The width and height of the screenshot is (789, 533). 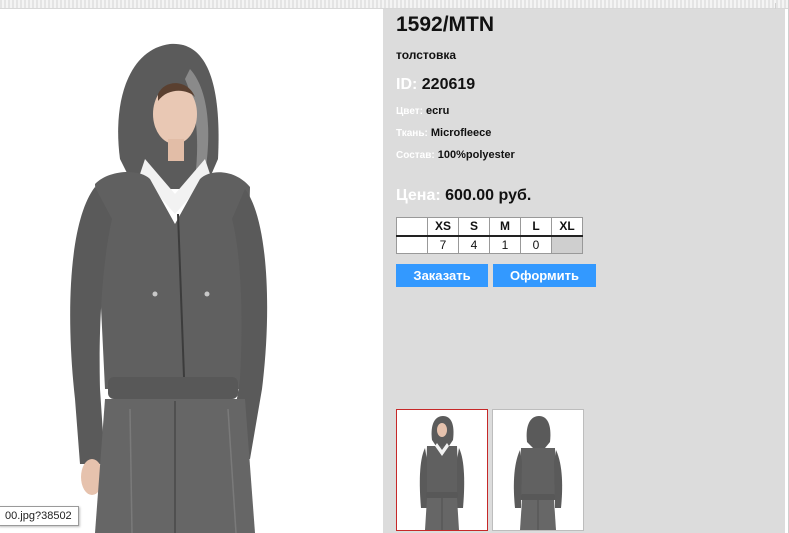 What do you see at coordinates (409, 111) in the screenshot?
I see `attribute-label: Цвет:` at bounding box center [409, 111].